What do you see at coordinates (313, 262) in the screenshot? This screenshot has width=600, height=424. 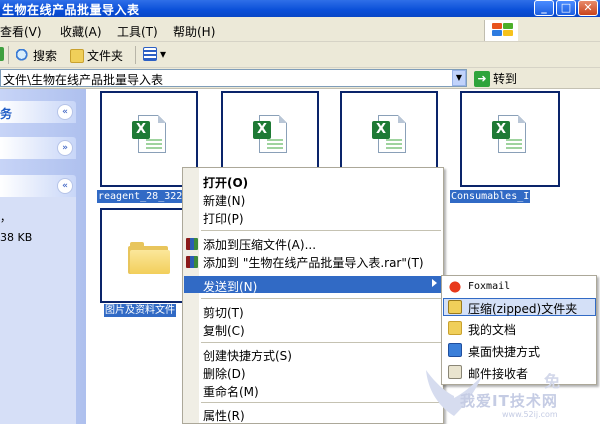 I see `menu-item-add-to-rar: 添加到 "生物在线产品批量导入表.rar"(T)` at bounding box center [313, 262].